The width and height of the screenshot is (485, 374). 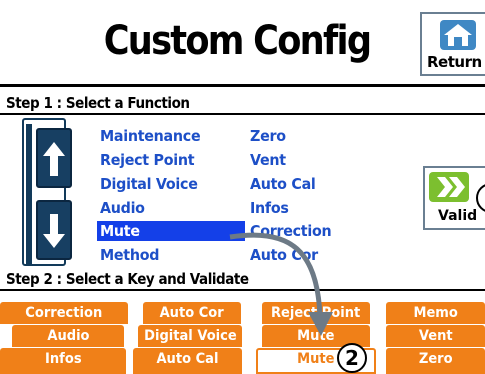 I want to click on function-reject-point: Reject Point, so click(x=147, y=160).